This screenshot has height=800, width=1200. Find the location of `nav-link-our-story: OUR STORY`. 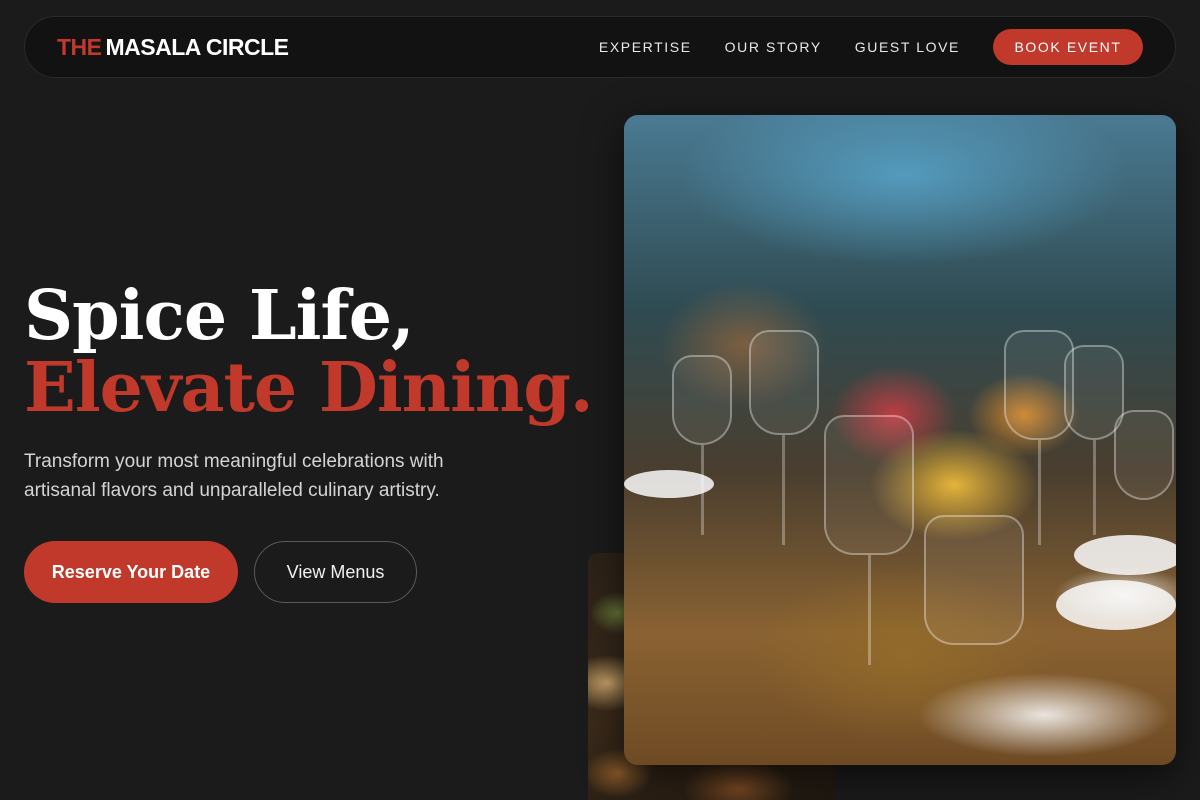

nav-link-our-story: OUR STORY is located at coordinates (773, 47).